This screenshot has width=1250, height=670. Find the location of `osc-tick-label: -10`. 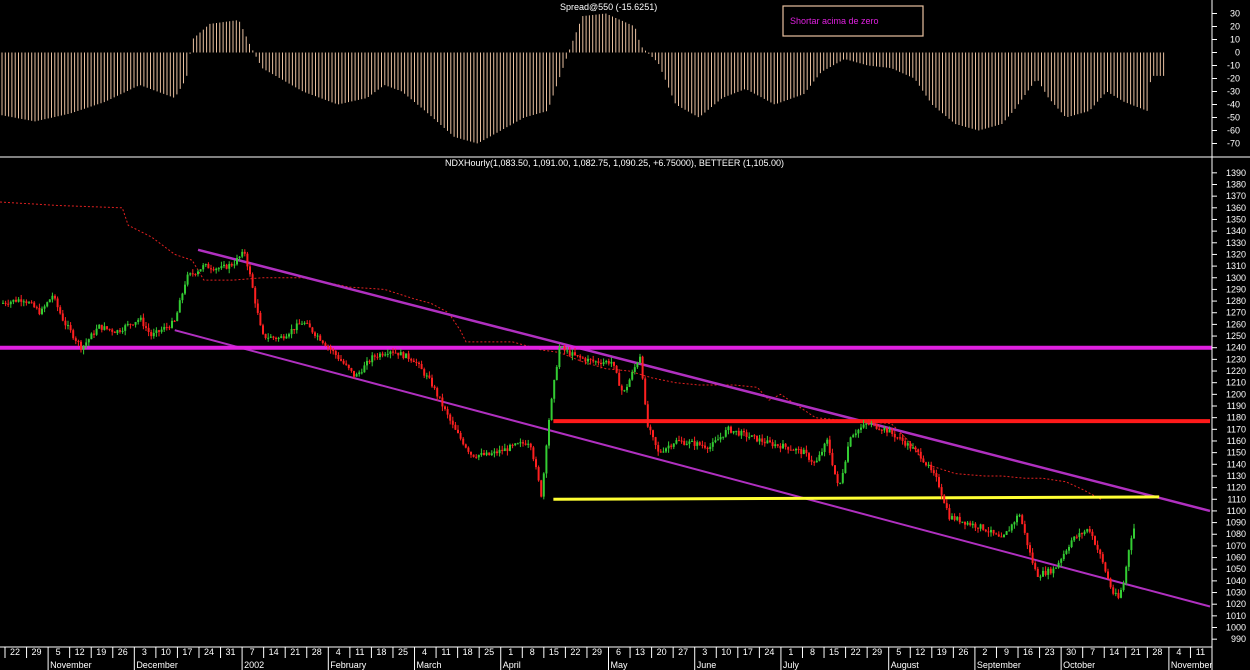

osc-tick-label: -10 is located at coordinates (1233, 66).